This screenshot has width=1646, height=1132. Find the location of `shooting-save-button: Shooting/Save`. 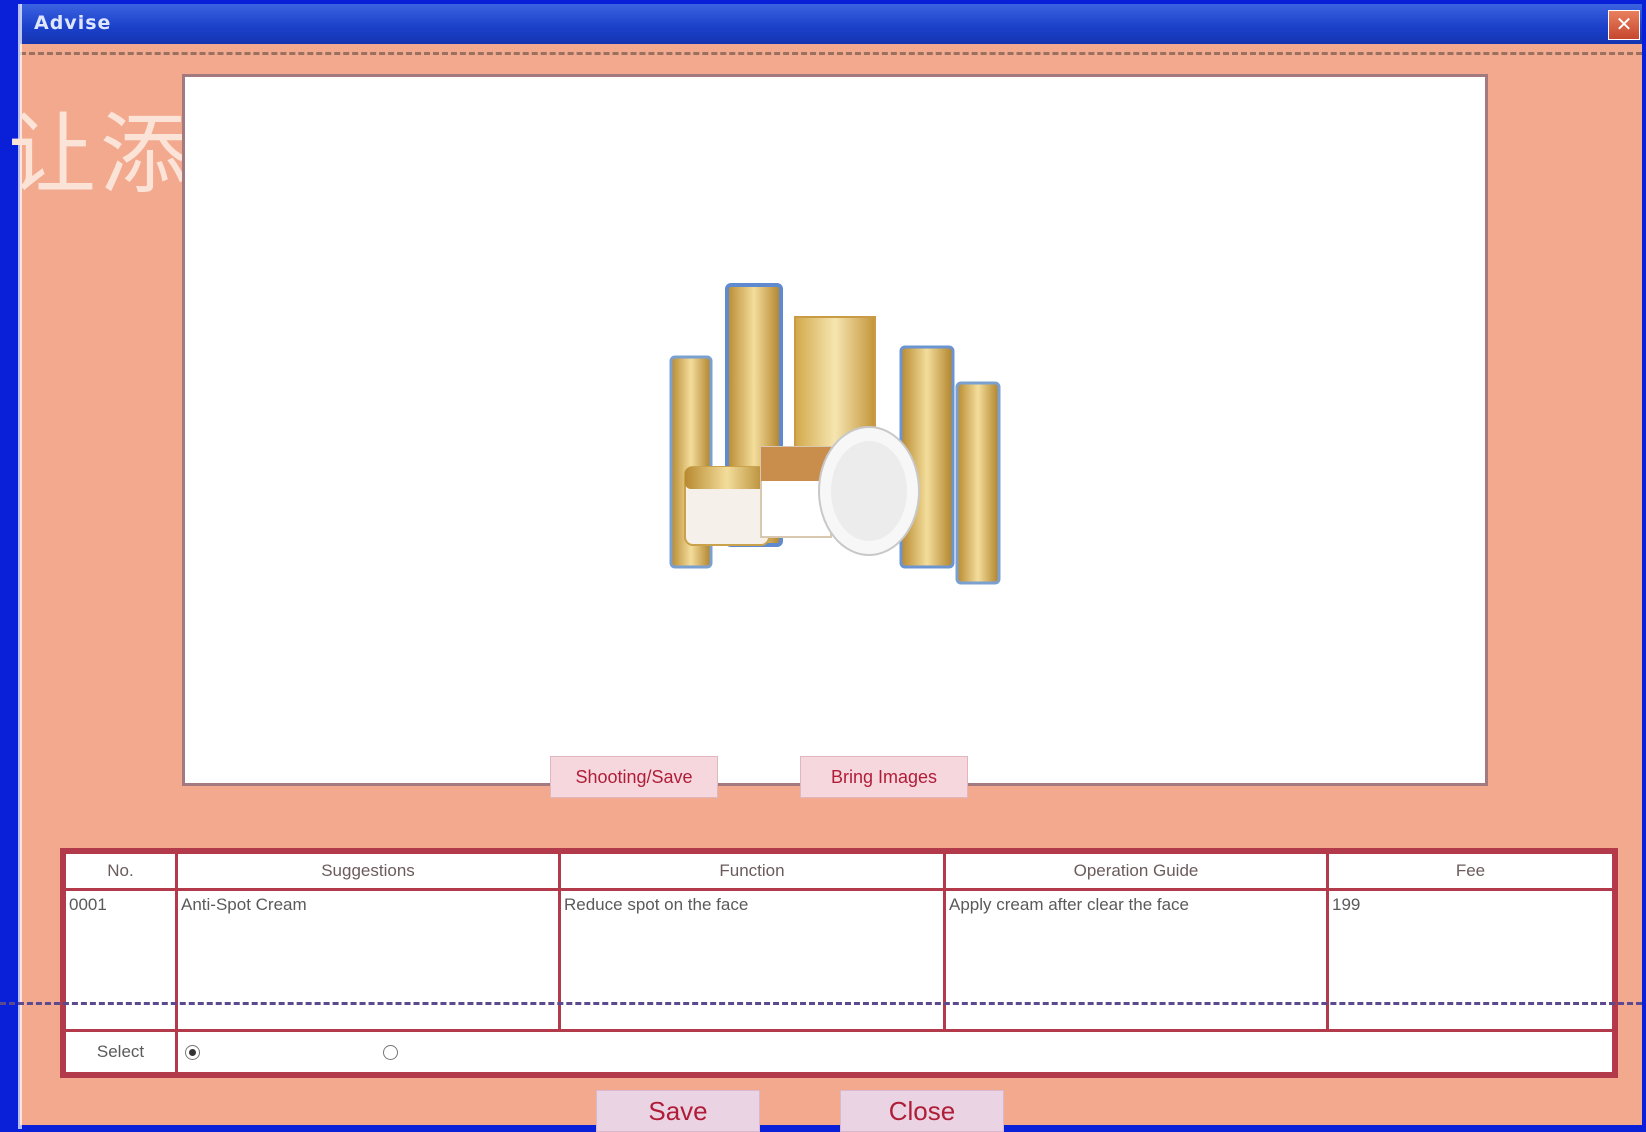

shooting-save-button: Shooting/Save is located at coordinates (634, 777).